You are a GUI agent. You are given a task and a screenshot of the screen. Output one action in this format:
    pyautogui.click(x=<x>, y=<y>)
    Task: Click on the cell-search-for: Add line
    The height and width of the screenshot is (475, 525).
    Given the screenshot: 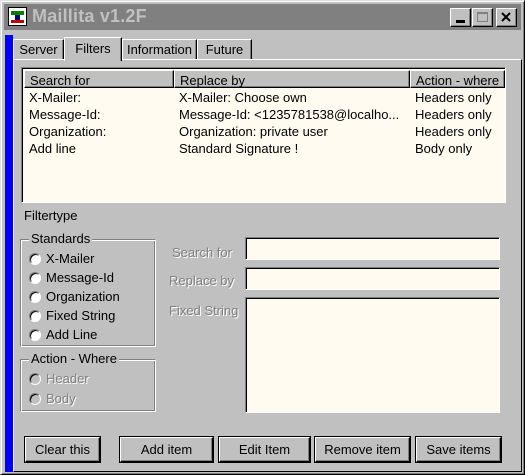 What is the action you would take?
    pyautogui.click(x=52, y=148)
    